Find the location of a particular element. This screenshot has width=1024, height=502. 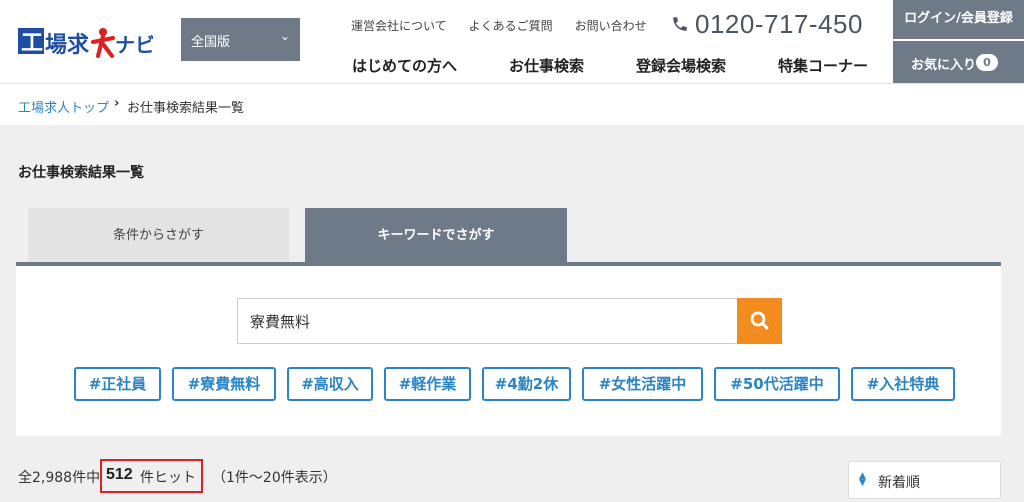

result-range: （1件〜20件表示） is located at coordinates (274, 478).